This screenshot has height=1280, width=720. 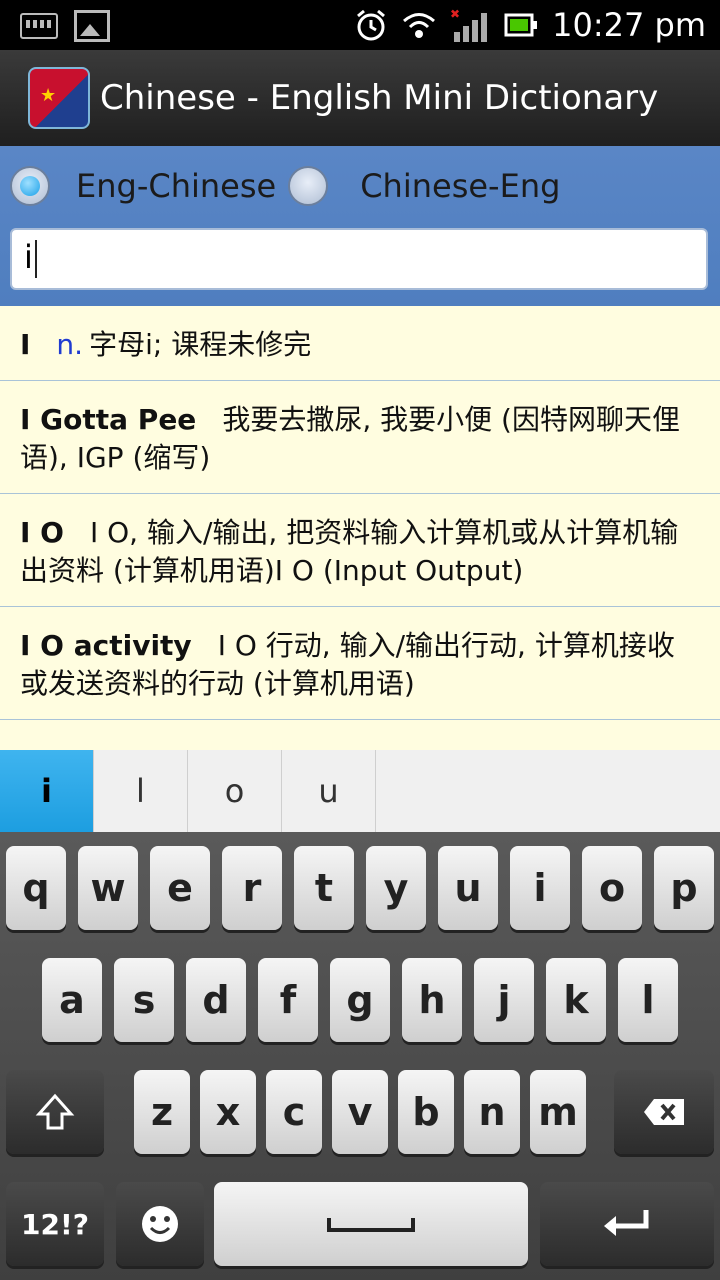 I want to click on suggestion-strip: i l o u, so click(x=360, y=791).